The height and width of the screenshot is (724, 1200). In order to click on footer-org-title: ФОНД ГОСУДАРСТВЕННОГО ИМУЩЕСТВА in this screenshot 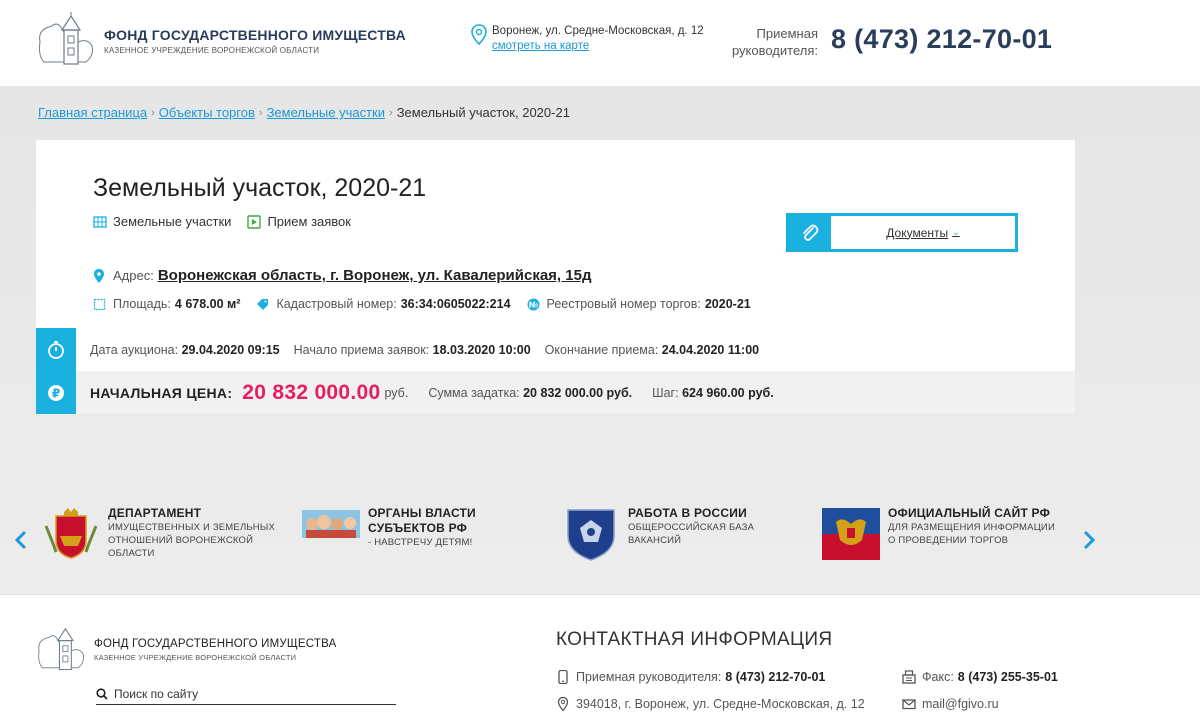, I will do `click(215, 644)`.